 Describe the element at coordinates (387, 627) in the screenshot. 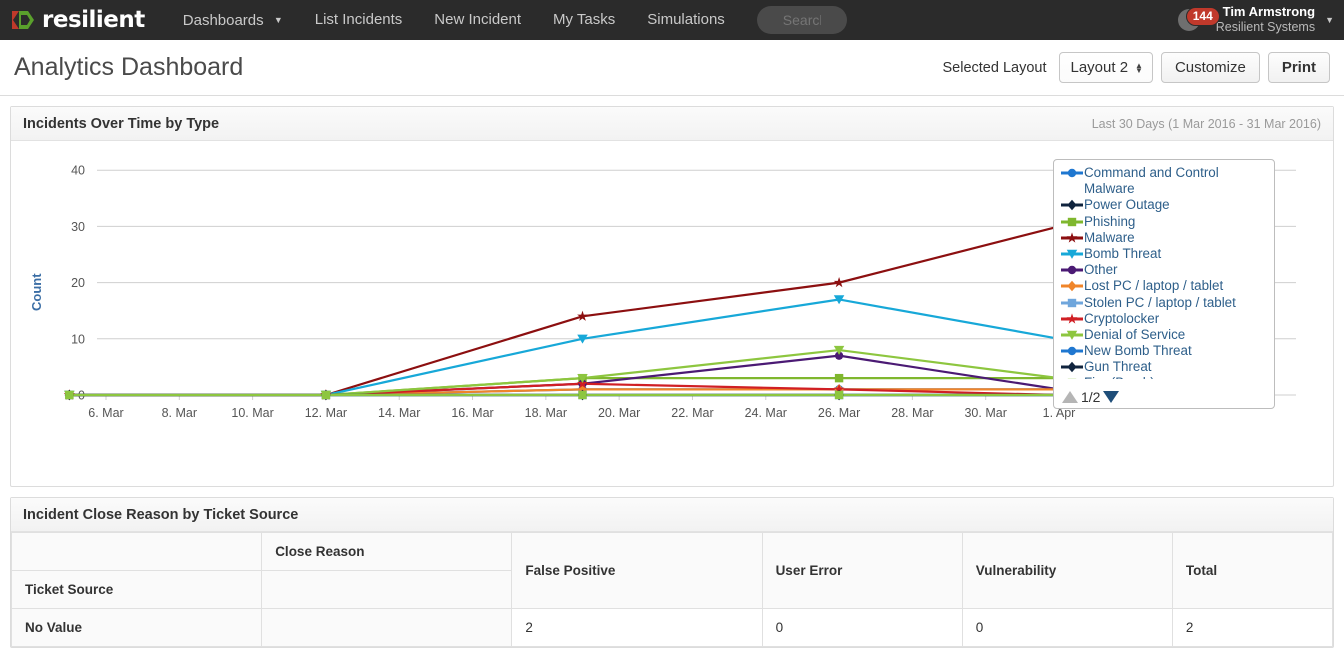

I see `row-label-blank` at that location.